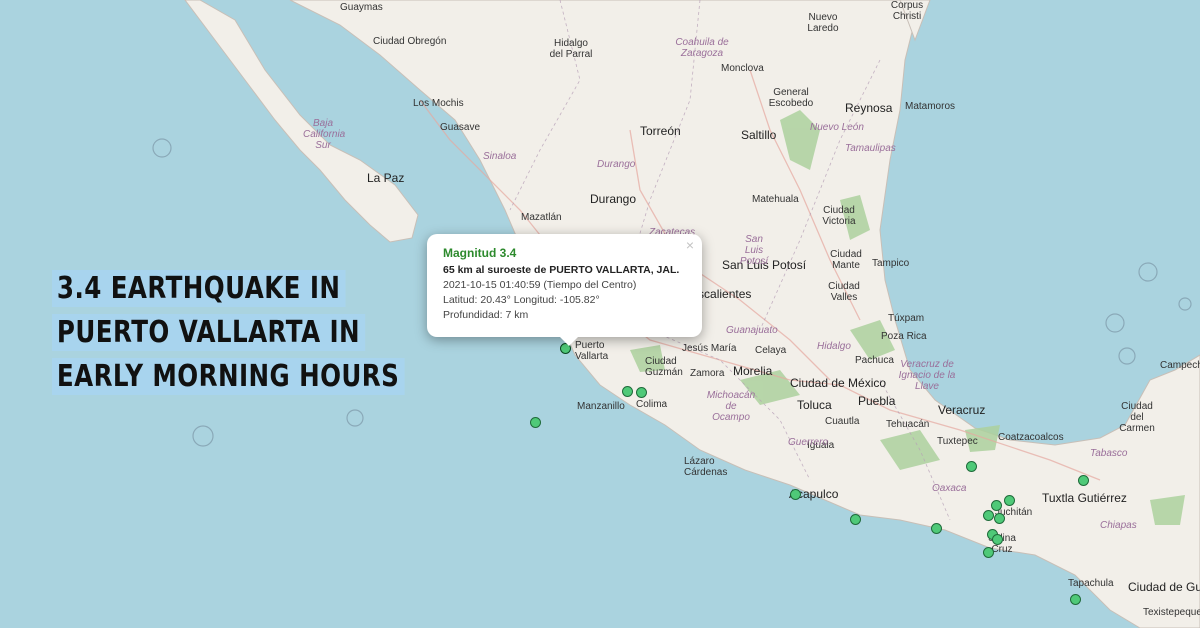 The height and width of the screenshot is (628, 1200). Describe the element at coordinates (771, 350) in the screenshot. I see `city-label: Celaya` at that location.